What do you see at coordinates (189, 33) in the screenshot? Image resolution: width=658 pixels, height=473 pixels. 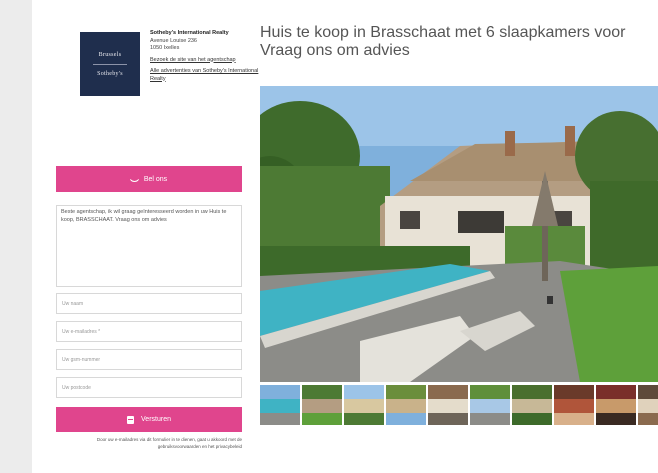 I see `agent-name: Sotheby's International Realty` at bounding box center [189, 33].